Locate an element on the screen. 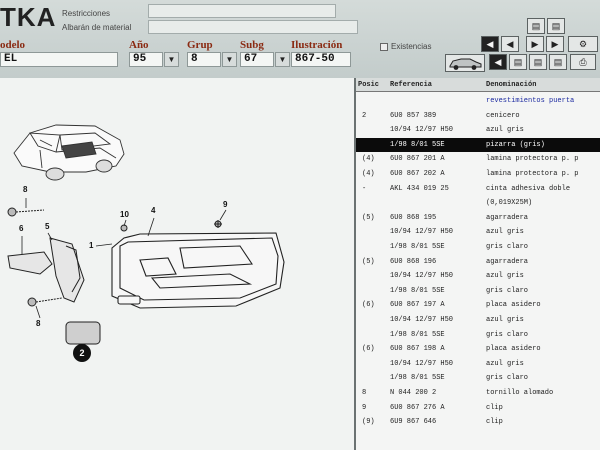 The image size is (600, 450). table-row: 2 6U0 857 389 cenicero is located at coordinates (478, 116).